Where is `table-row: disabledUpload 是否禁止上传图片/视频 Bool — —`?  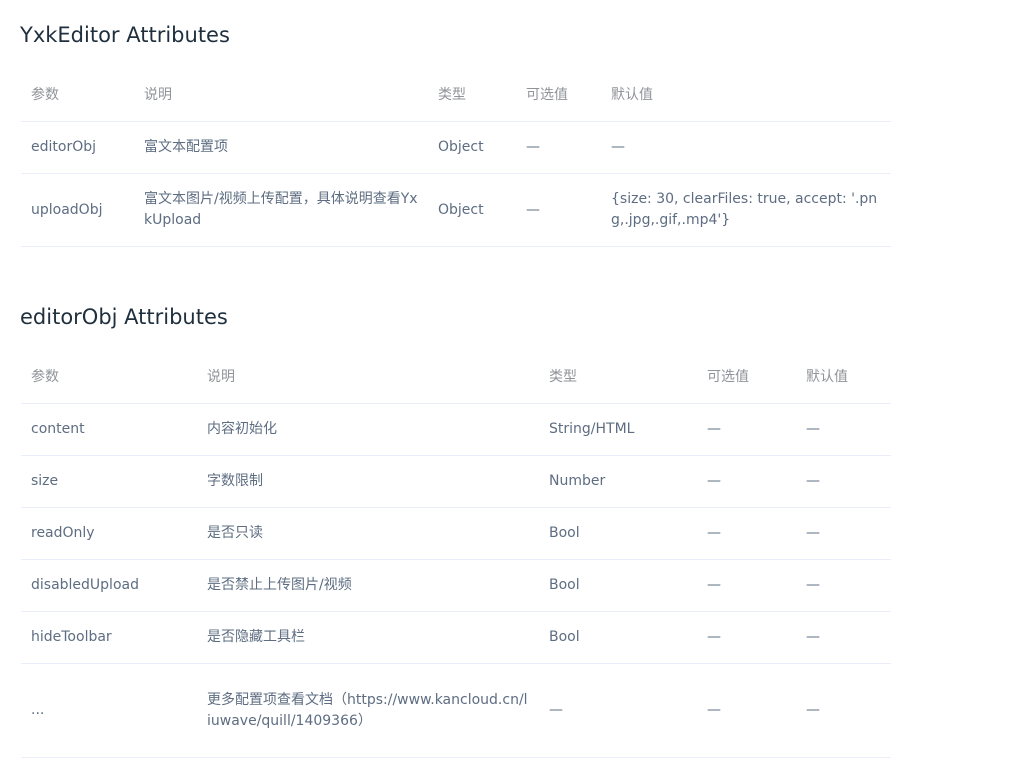
table-row: disabledUpload 是否禁止上传图片/视频 Bool — — is located at coordinates (456, 585).